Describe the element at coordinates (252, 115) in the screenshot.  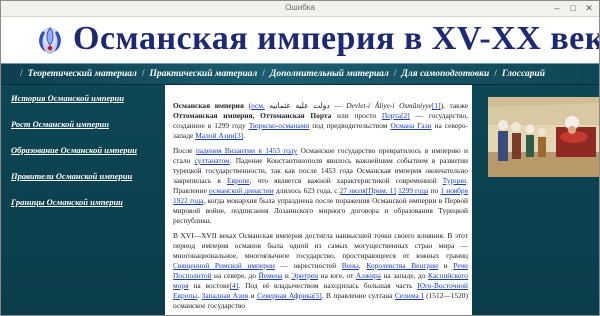
I see `article-bold-text: Оттоманская империя, Оттоманская Порта` at that location.